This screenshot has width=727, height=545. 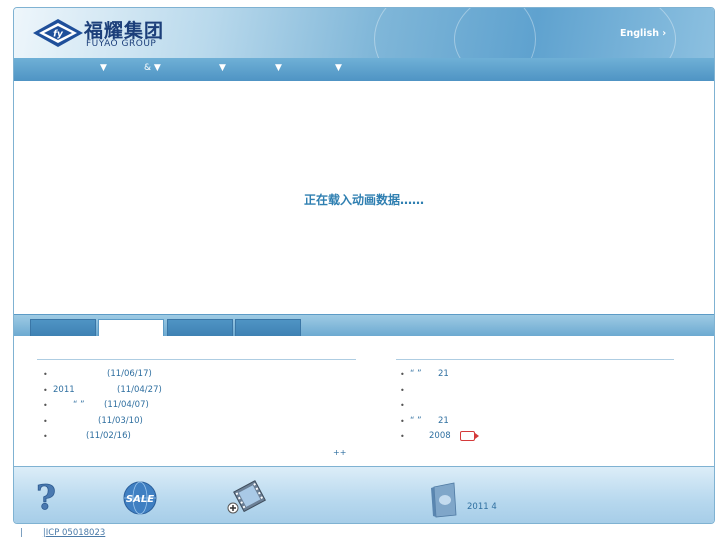 What do you see at coordinates (364, 494) in the screenshot?
I see `footer-icon-band: ? SALE 2011 4` at bounding box center [364, 494].